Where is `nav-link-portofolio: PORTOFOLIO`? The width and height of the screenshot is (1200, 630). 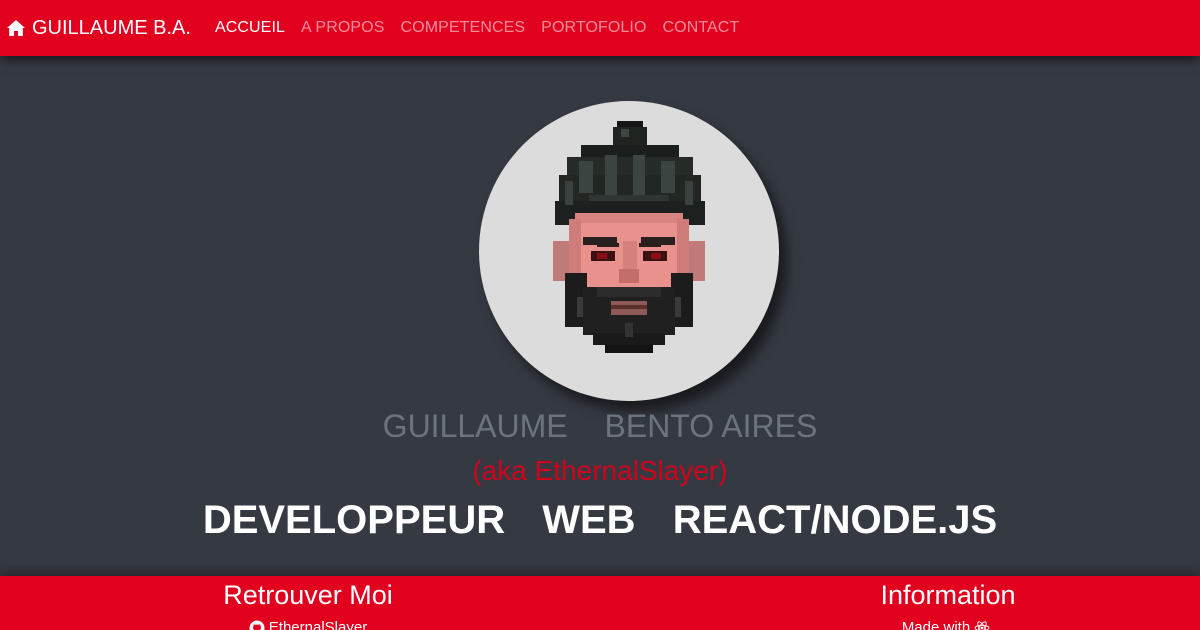 nav-link-portofolio: PORTOFOLIO is located at coordinates (593, 28).